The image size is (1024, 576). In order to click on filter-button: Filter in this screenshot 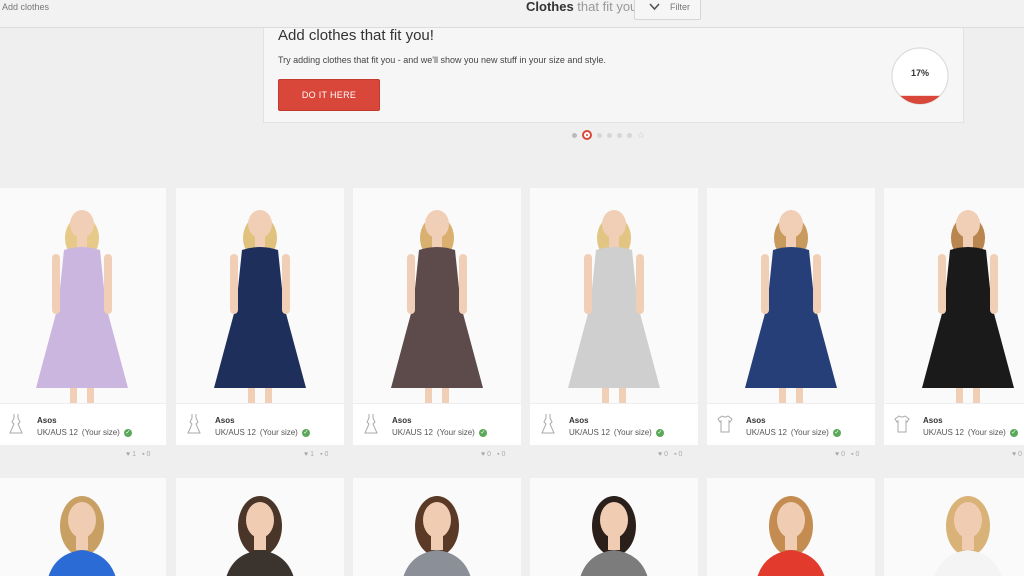, I will do `click(667, 10)`.